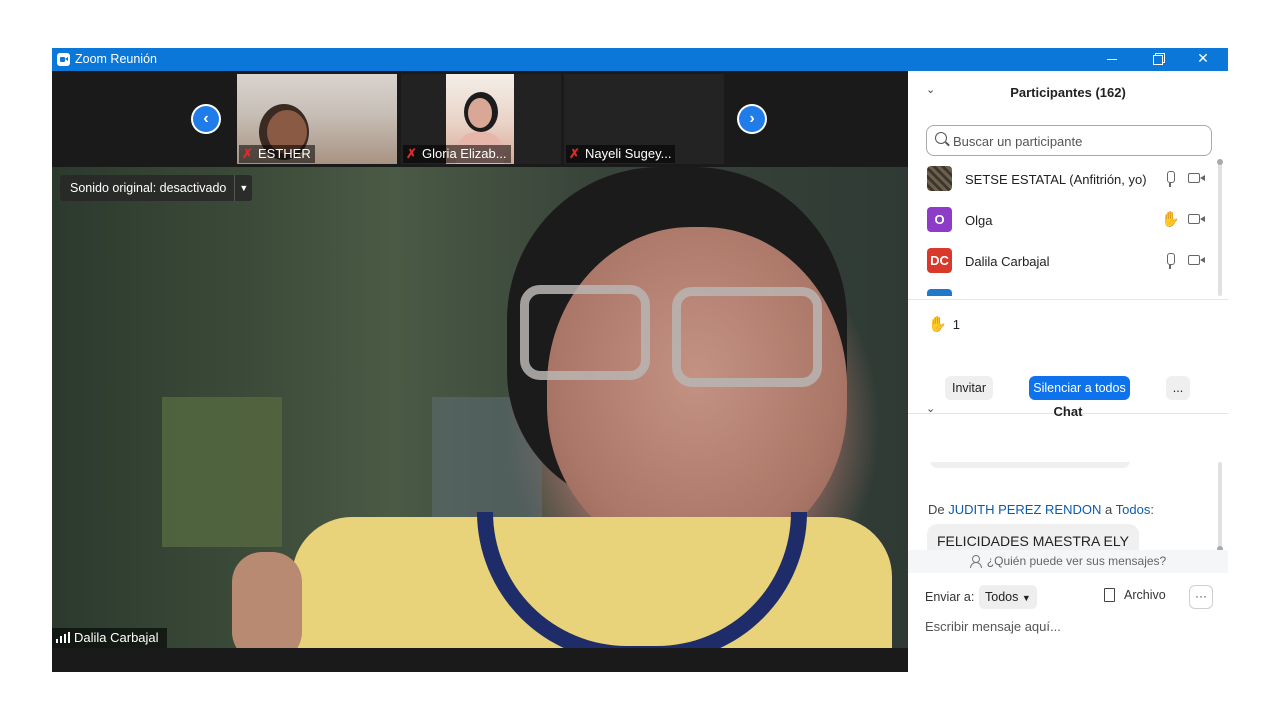 The width and height of the screenshot is (1280, 720). I want to click on caret-down-icon: ▼, so click(243, 188).